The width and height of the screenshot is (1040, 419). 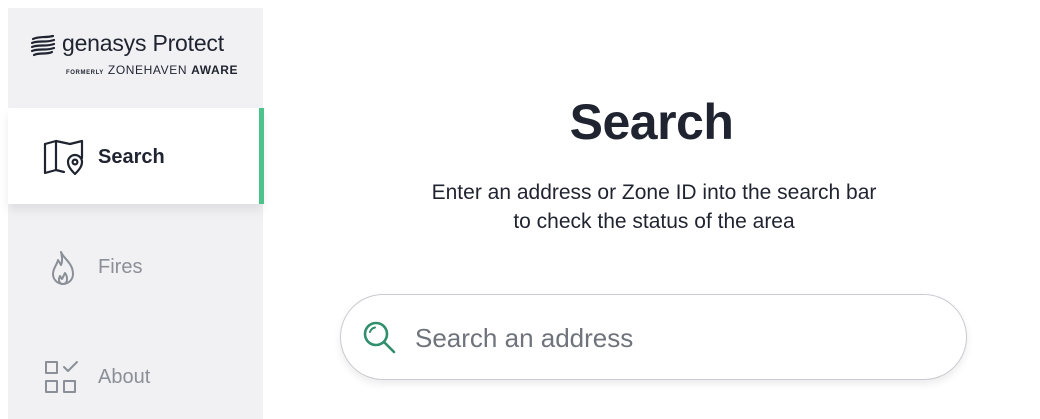 What do you see at coordinates (143, 43) in the screenshot?
I see `brand-name: genasys Protect` at bounding box center [143, 43].